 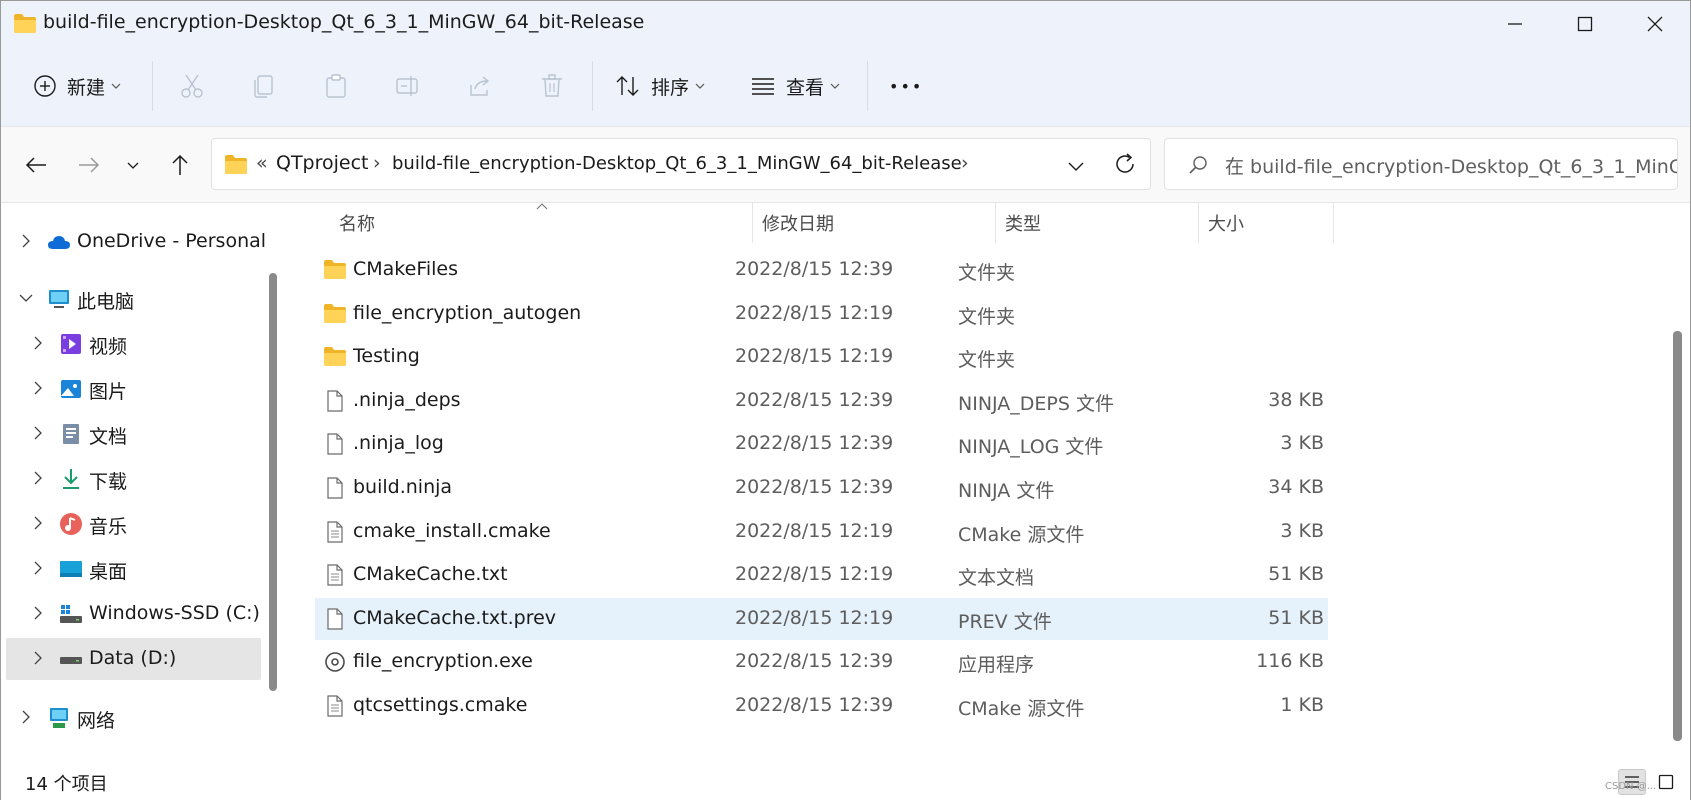 I want to click on more-options-button: •••, so click(x=906, y=86).